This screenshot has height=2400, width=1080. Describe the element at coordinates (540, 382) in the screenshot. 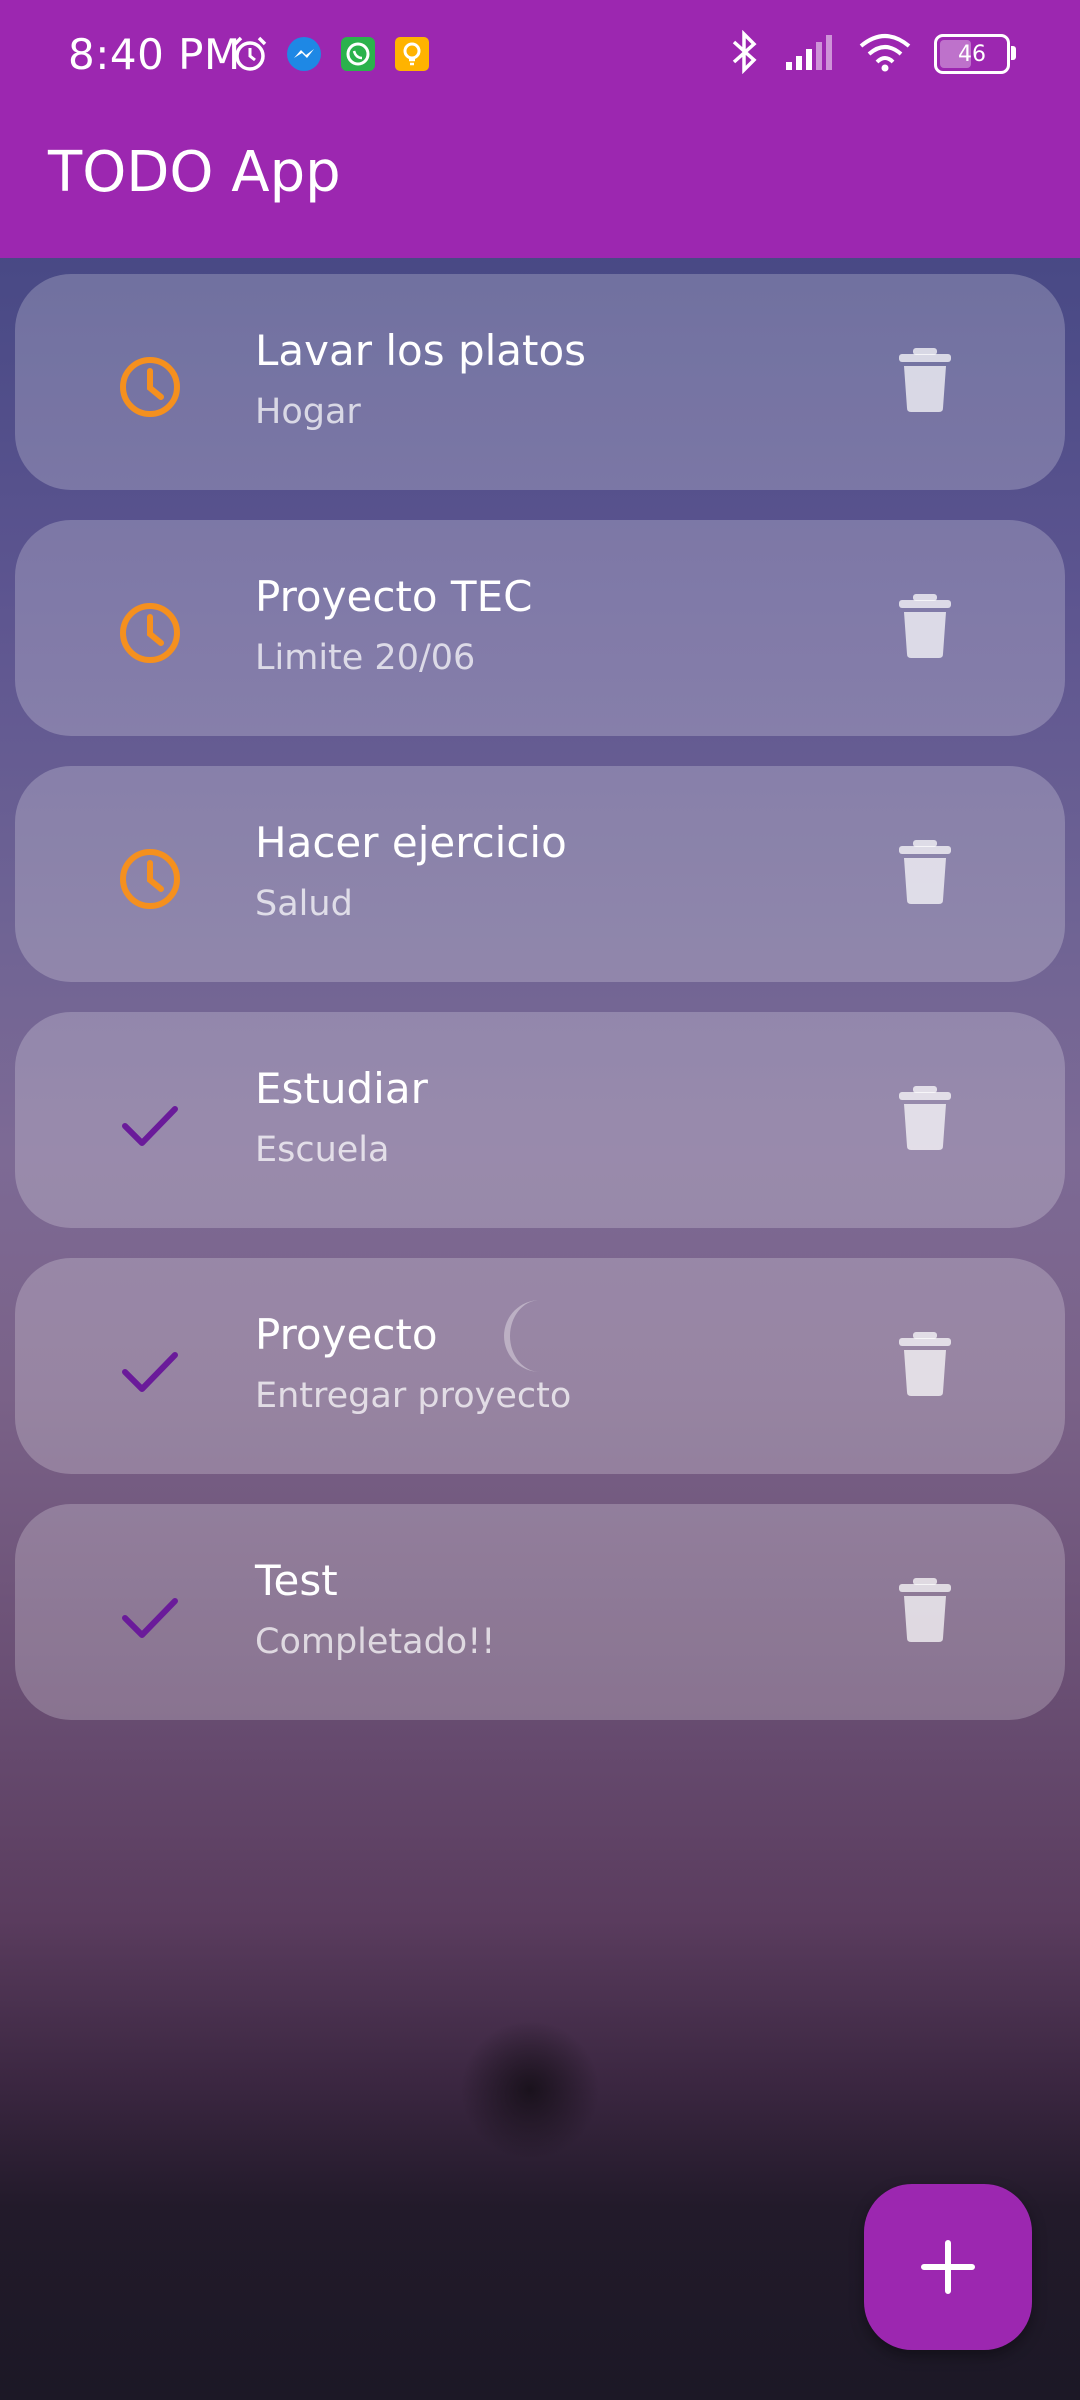

I see `task-card: Lavar los platos Hogar` at that location.